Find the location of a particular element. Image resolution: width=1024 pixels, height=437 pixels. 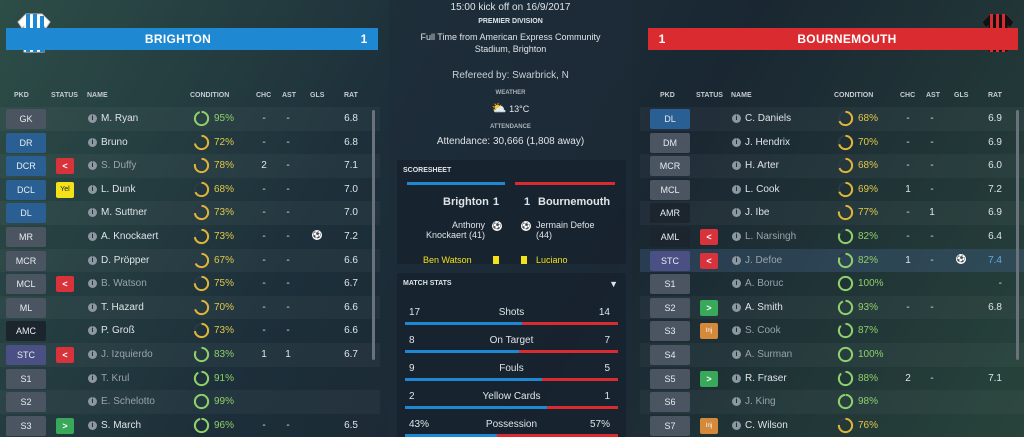

player-row: MR i A. Knockaert 73% - - ⚽ 7.2 is located at coordinates (190, 237).